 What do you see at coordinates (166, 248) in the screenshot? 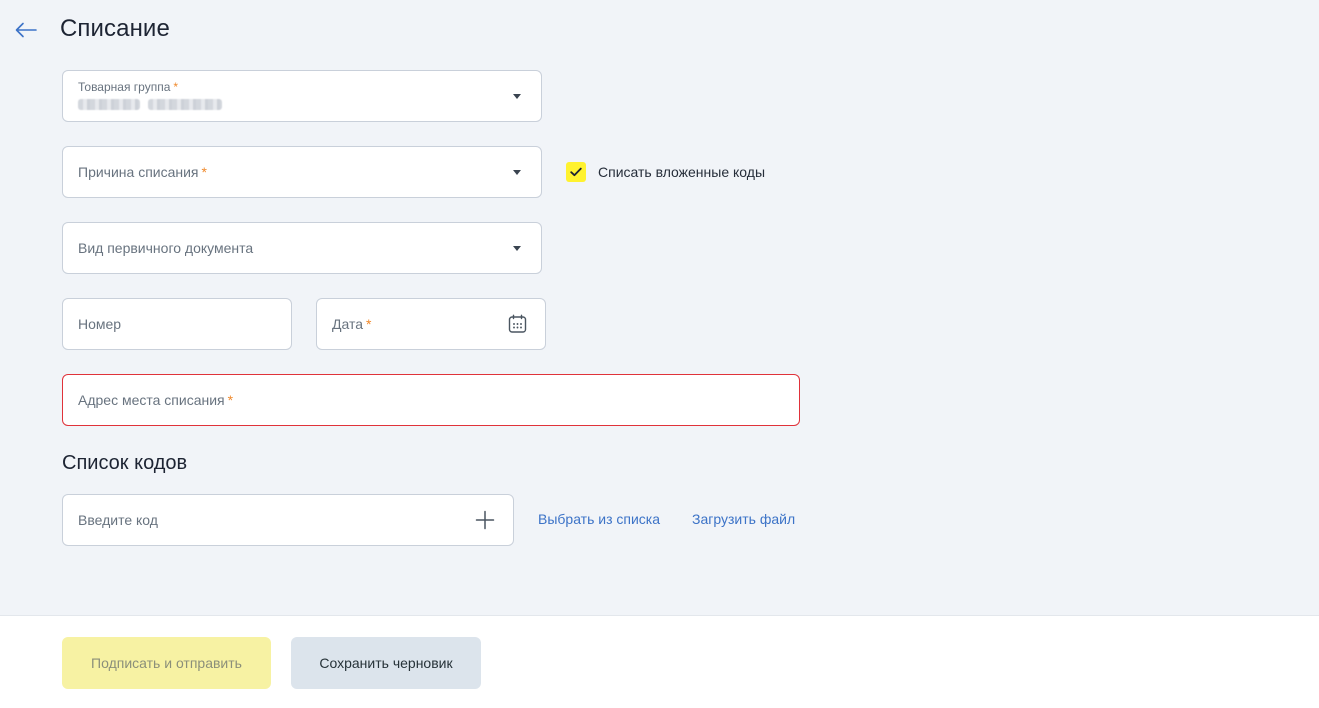
I see `primary-doc-type-placeholder: Вид первичного документа` at bounding box center [166, 248].